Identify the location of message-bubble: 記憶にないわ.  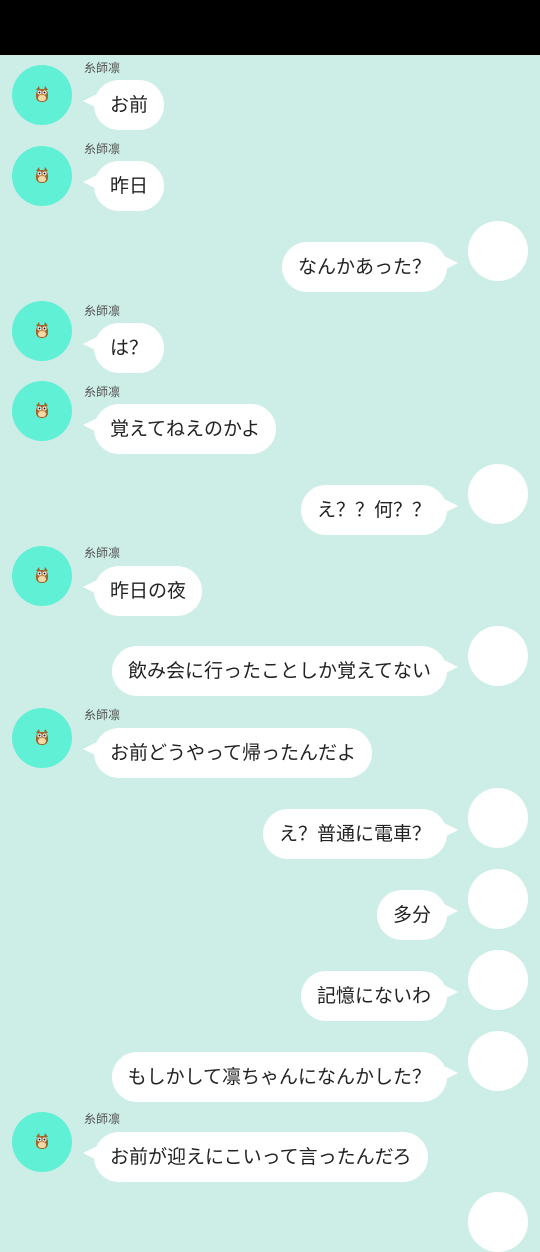
(379, 996).